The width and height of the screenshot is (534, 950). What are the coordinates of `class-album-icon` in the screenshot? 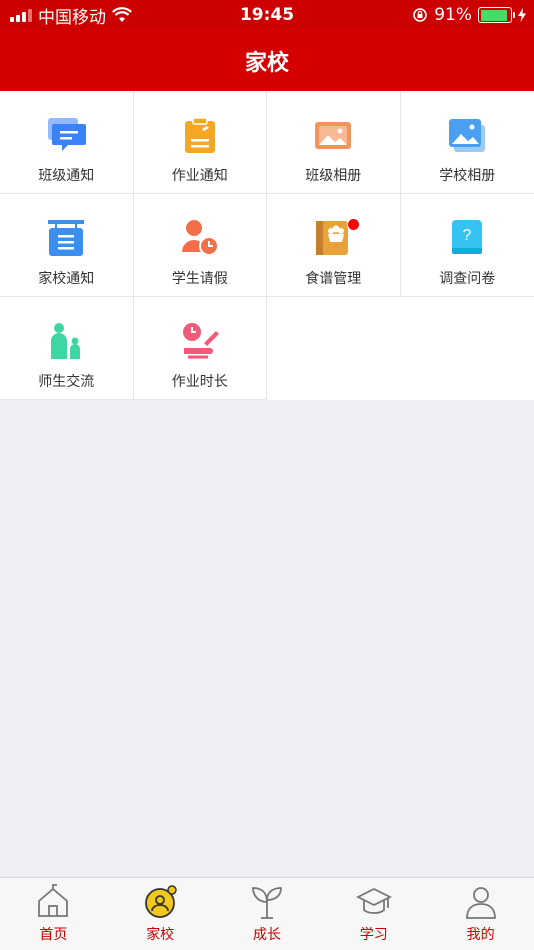 It's located at (333, 135).